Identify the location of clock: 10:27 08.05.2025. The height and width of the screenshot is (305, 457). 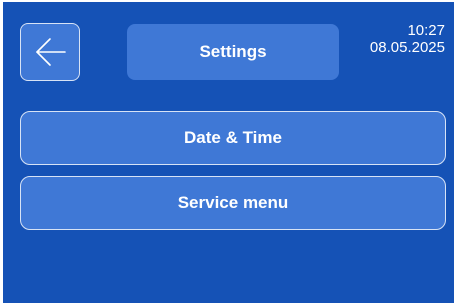
(407, 39).